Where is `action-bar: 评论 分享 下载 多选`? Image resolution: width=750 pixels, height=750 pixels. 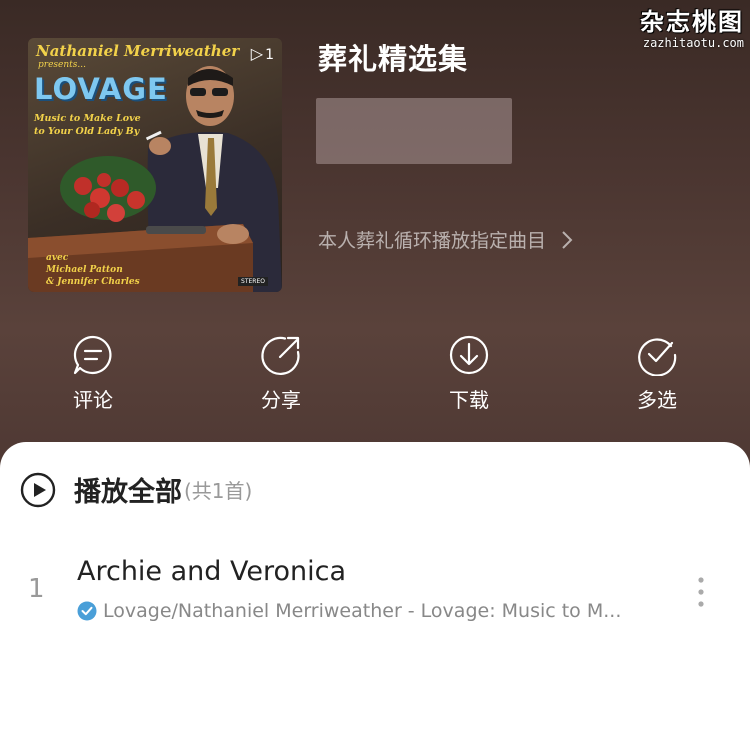 action-bar: 评论 分享 下载 多选 is located at coordinates (375, 379).